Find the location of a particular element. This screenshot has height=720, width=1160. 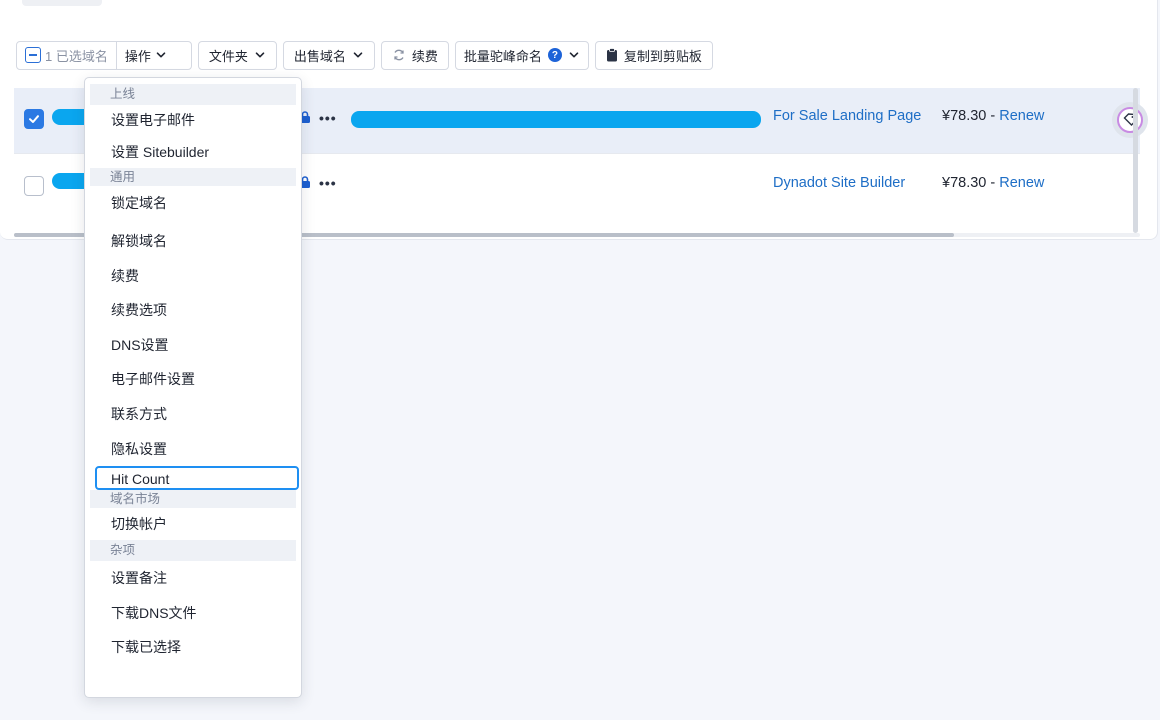

sell-domain-dropdown-button: 出售域名 is located at coordinates (328, 55).